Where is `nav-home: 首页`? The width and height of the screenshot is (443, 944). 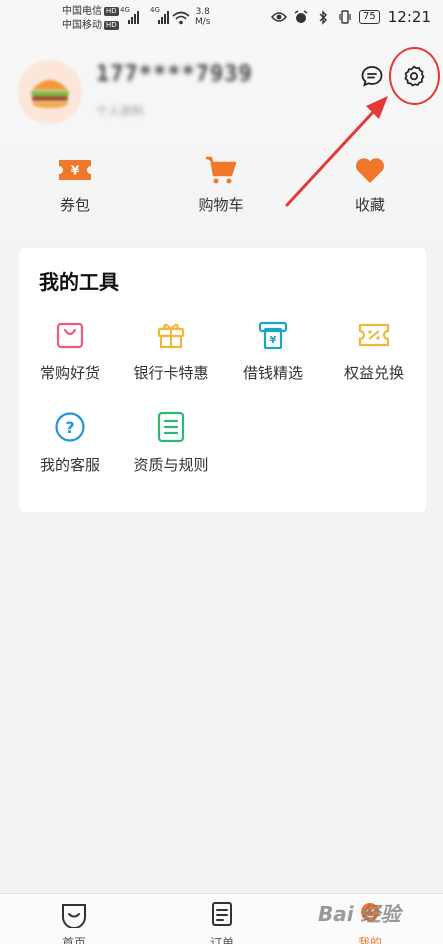 nav-home: 首页 is located at coordinates (74, 922).